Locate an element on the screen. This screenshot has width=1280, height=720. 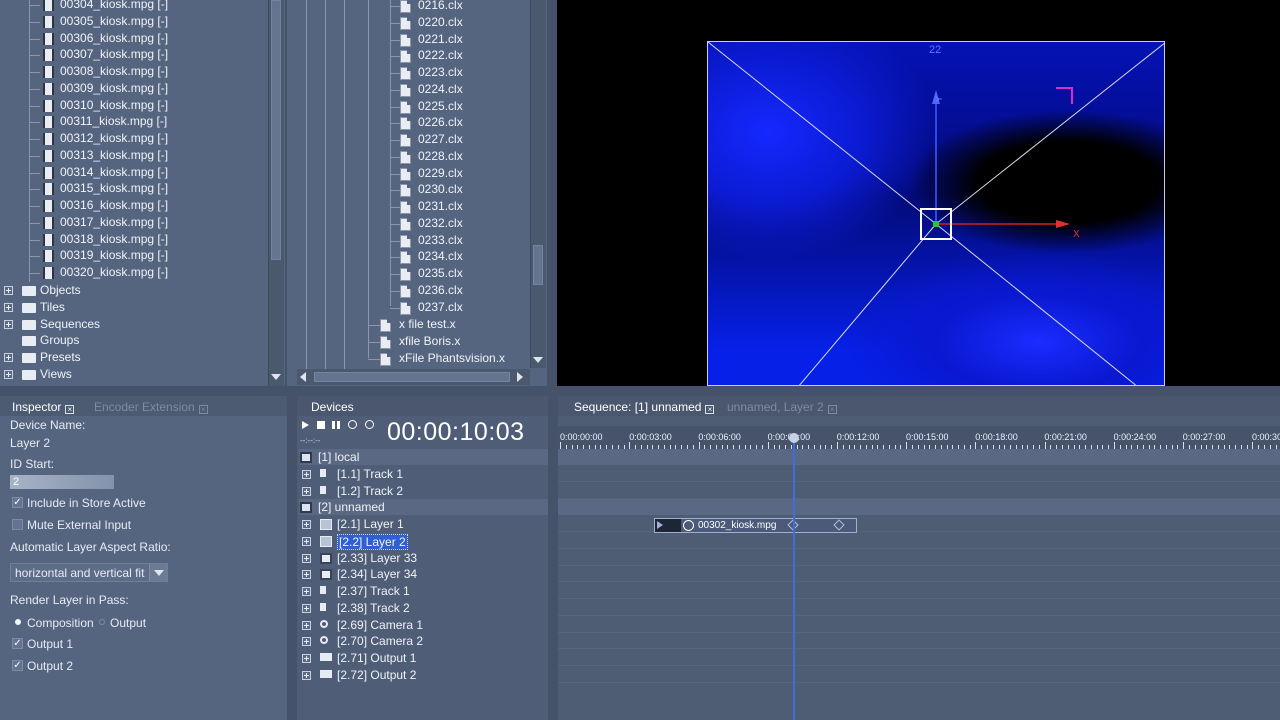
file-item: 0237.clx is located at coordinates (440, 307).